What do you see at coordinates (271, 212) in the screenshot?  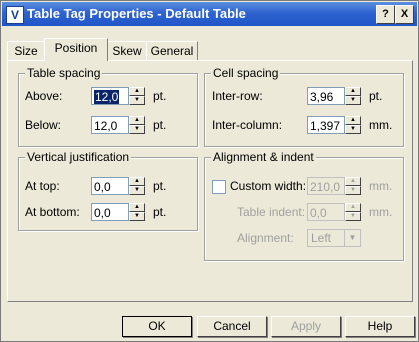 I see `table-indent-label: Table indent:` at bounding box center [271, 212].